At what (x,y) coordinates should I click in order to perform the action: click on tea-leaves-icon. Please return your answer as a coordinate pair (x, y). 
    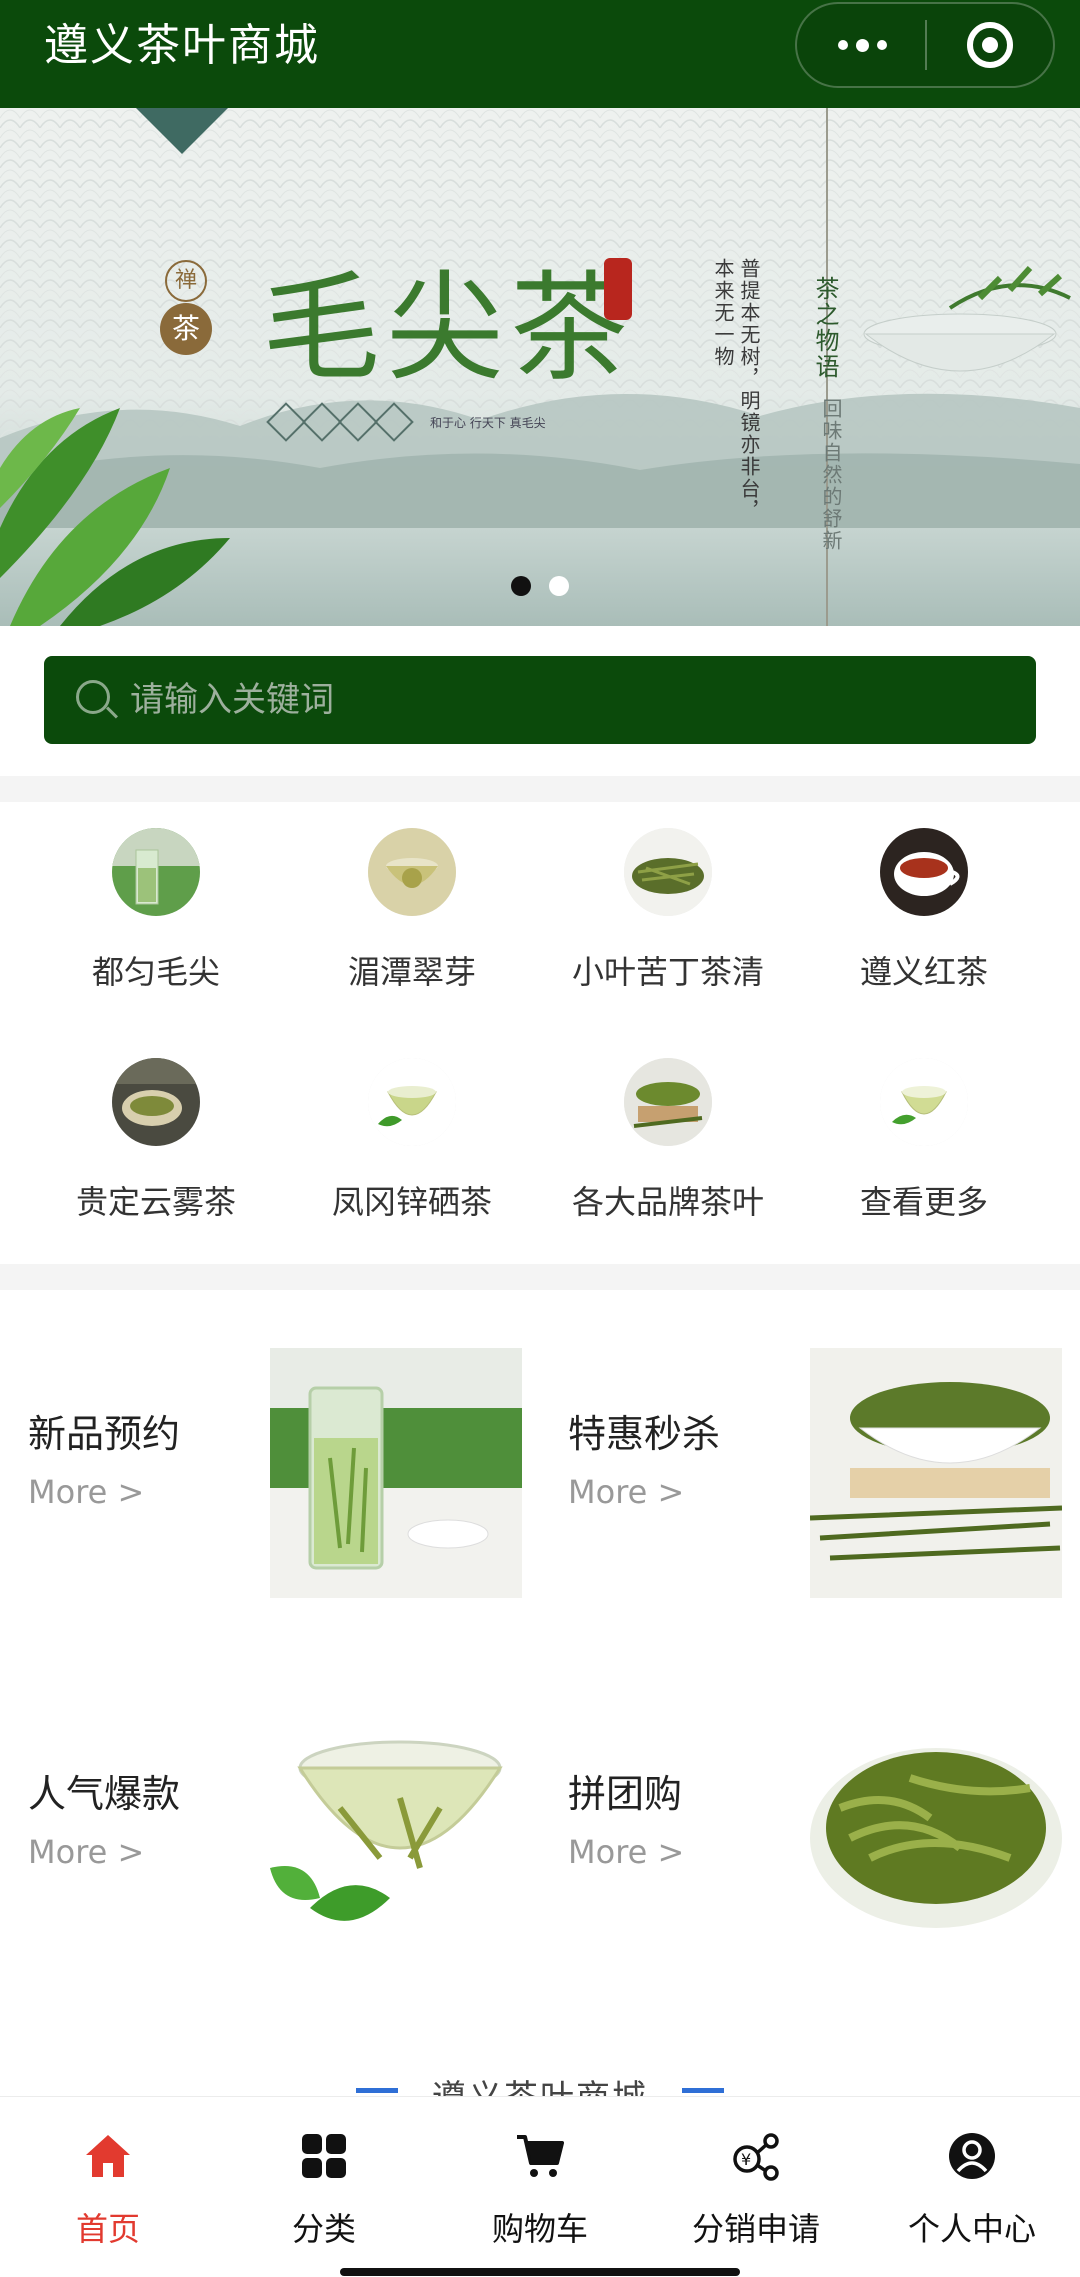
    Looking at the image, I should click on (668, 872).